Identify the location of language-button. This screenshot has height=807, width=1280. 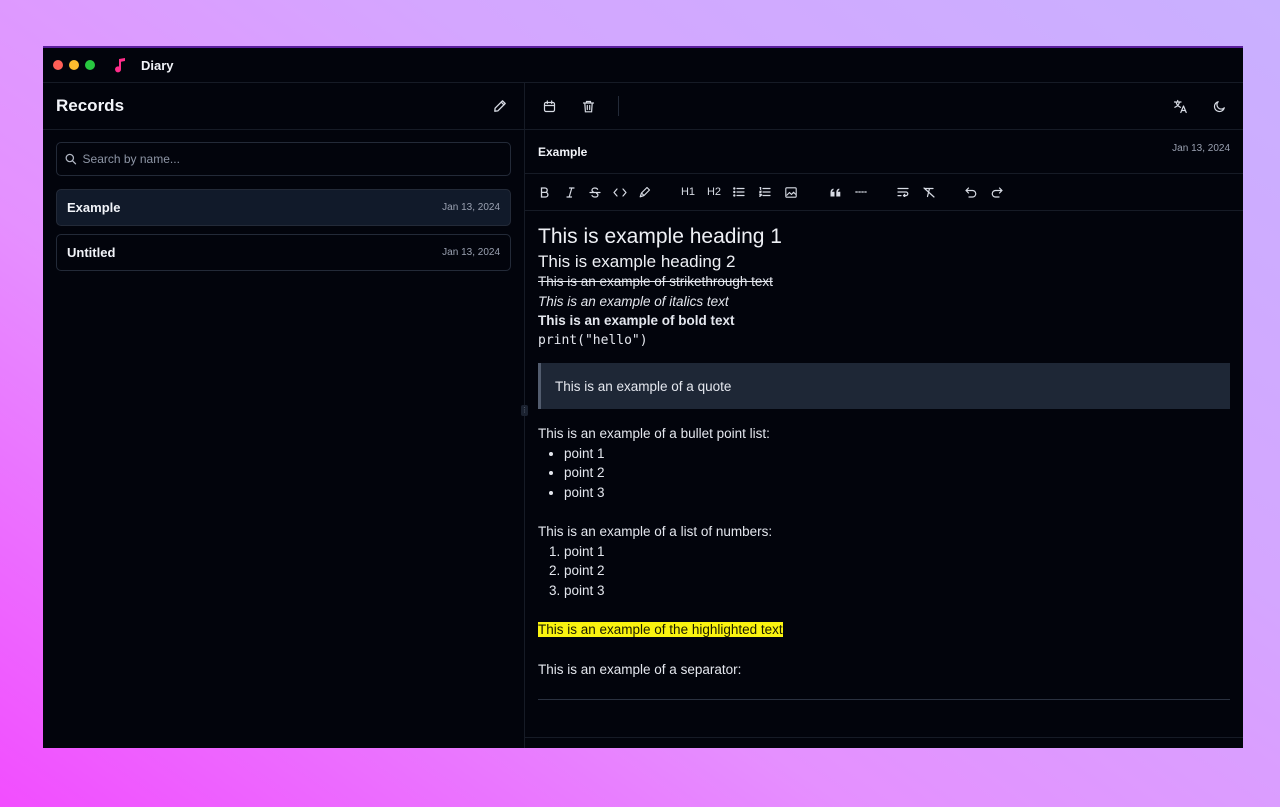
(1180, 106).